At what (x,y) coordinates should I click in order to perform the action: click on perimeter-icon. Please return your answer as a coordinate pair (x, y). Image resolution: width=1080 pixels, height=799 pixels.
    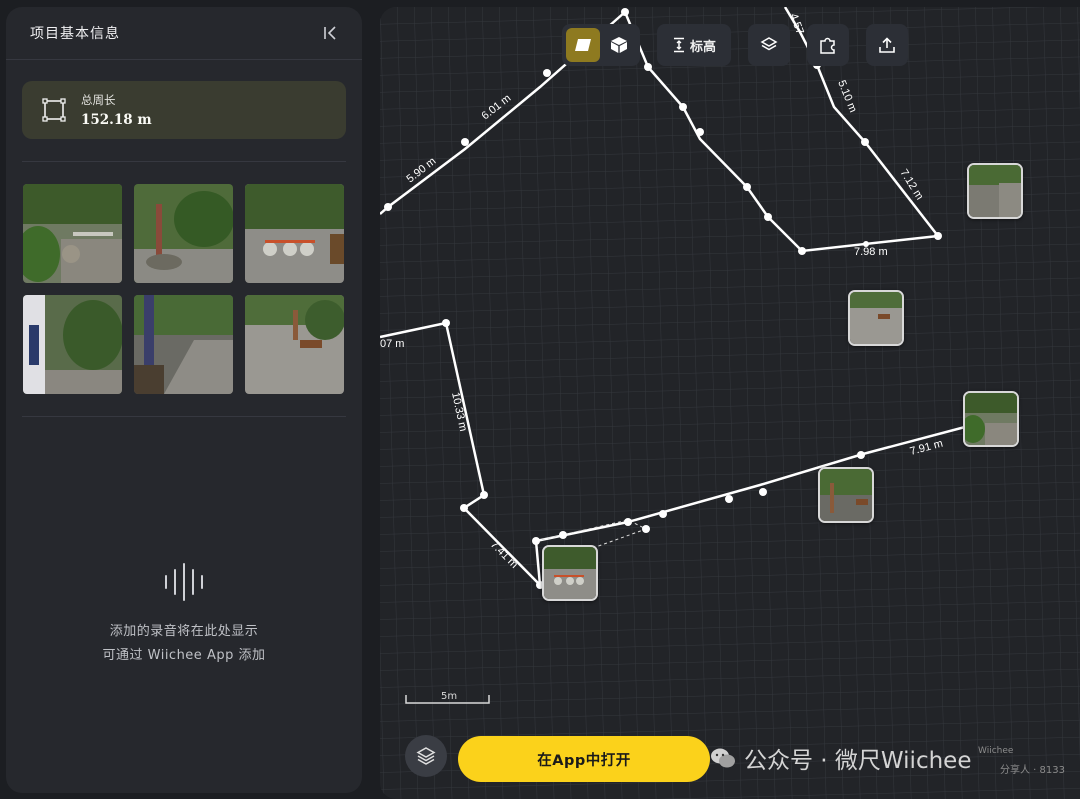
    Looking at the image, I should click on (54, 112).